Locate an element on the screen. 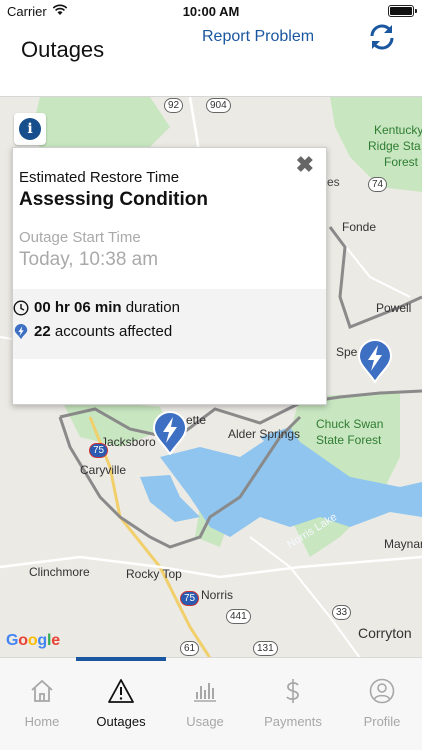  refresh-icon is located at coordinates (382, 37).